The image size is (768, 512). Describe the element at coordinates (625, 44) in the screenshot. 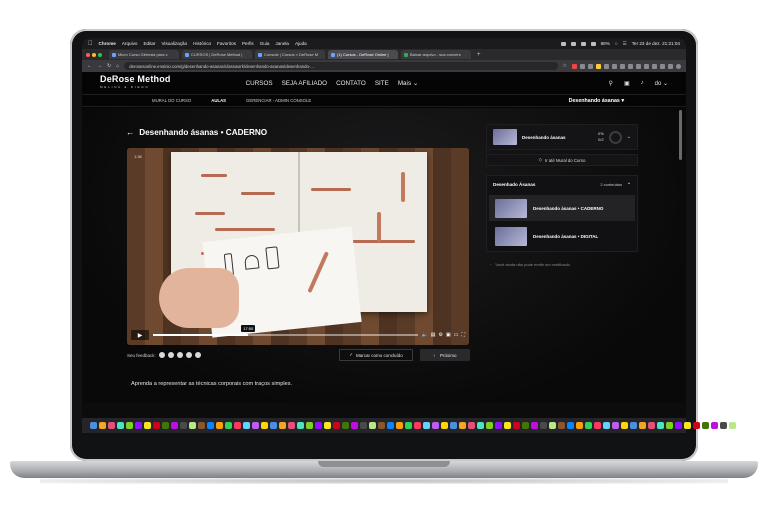

I see `control-center-icon: ☰` at that location.